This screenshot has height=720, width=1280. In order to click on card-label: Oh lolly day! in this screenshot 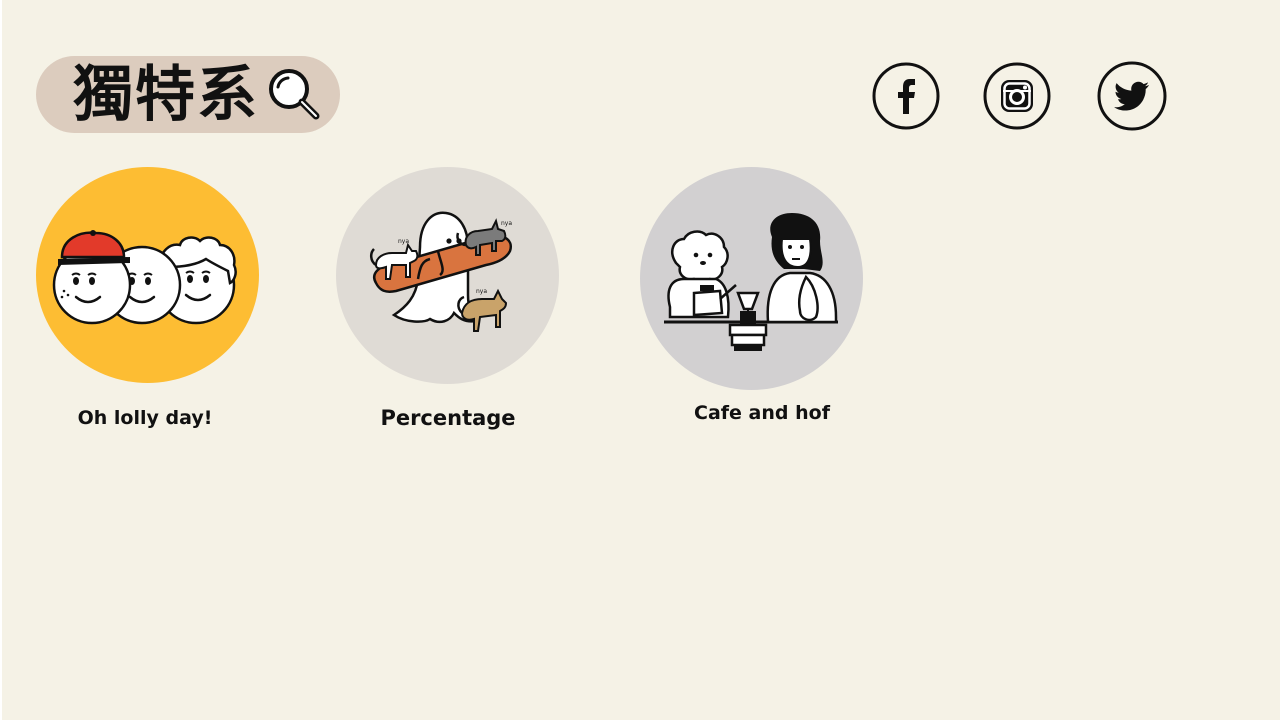, I will do `click(145, 418)`.